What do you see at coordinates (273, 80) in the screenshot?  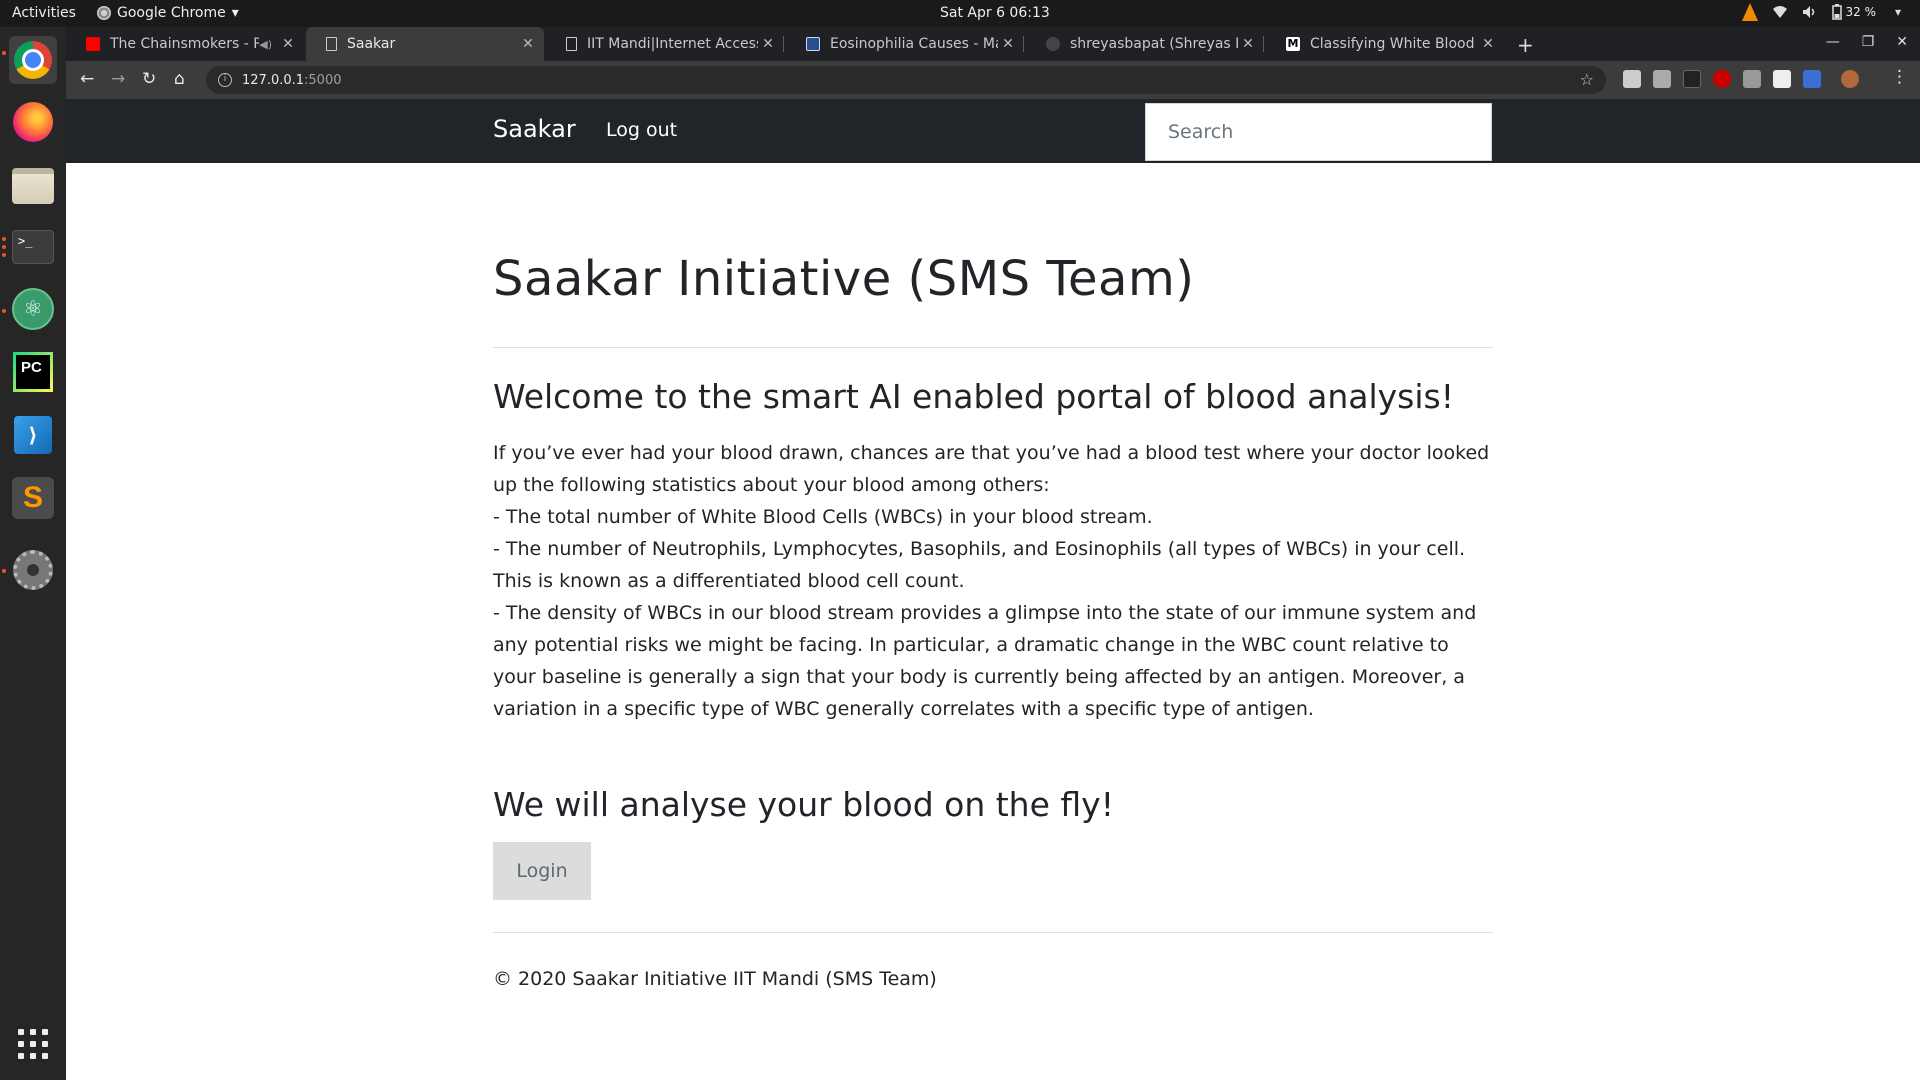 I see `url-host: 127.0.0.1` at bounding box center [273, 80].